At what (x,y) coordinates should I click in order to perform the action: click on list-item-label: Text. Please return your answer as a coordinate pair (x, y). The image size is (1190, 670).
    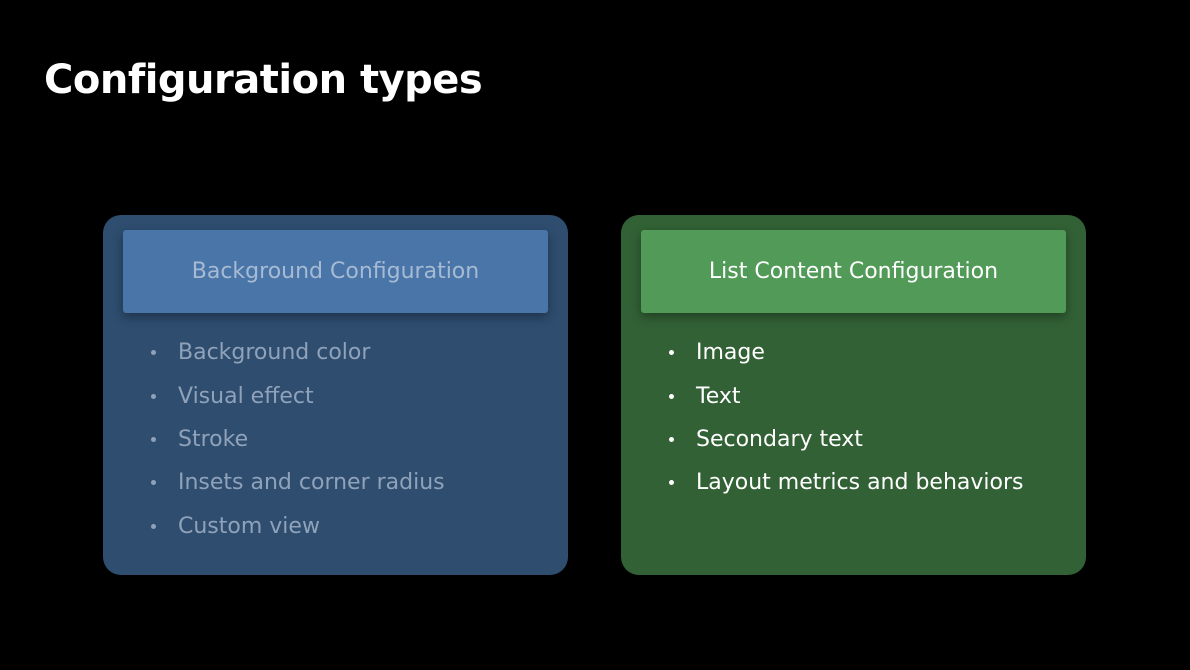
    Looking at the image, I should click on (718, 396).